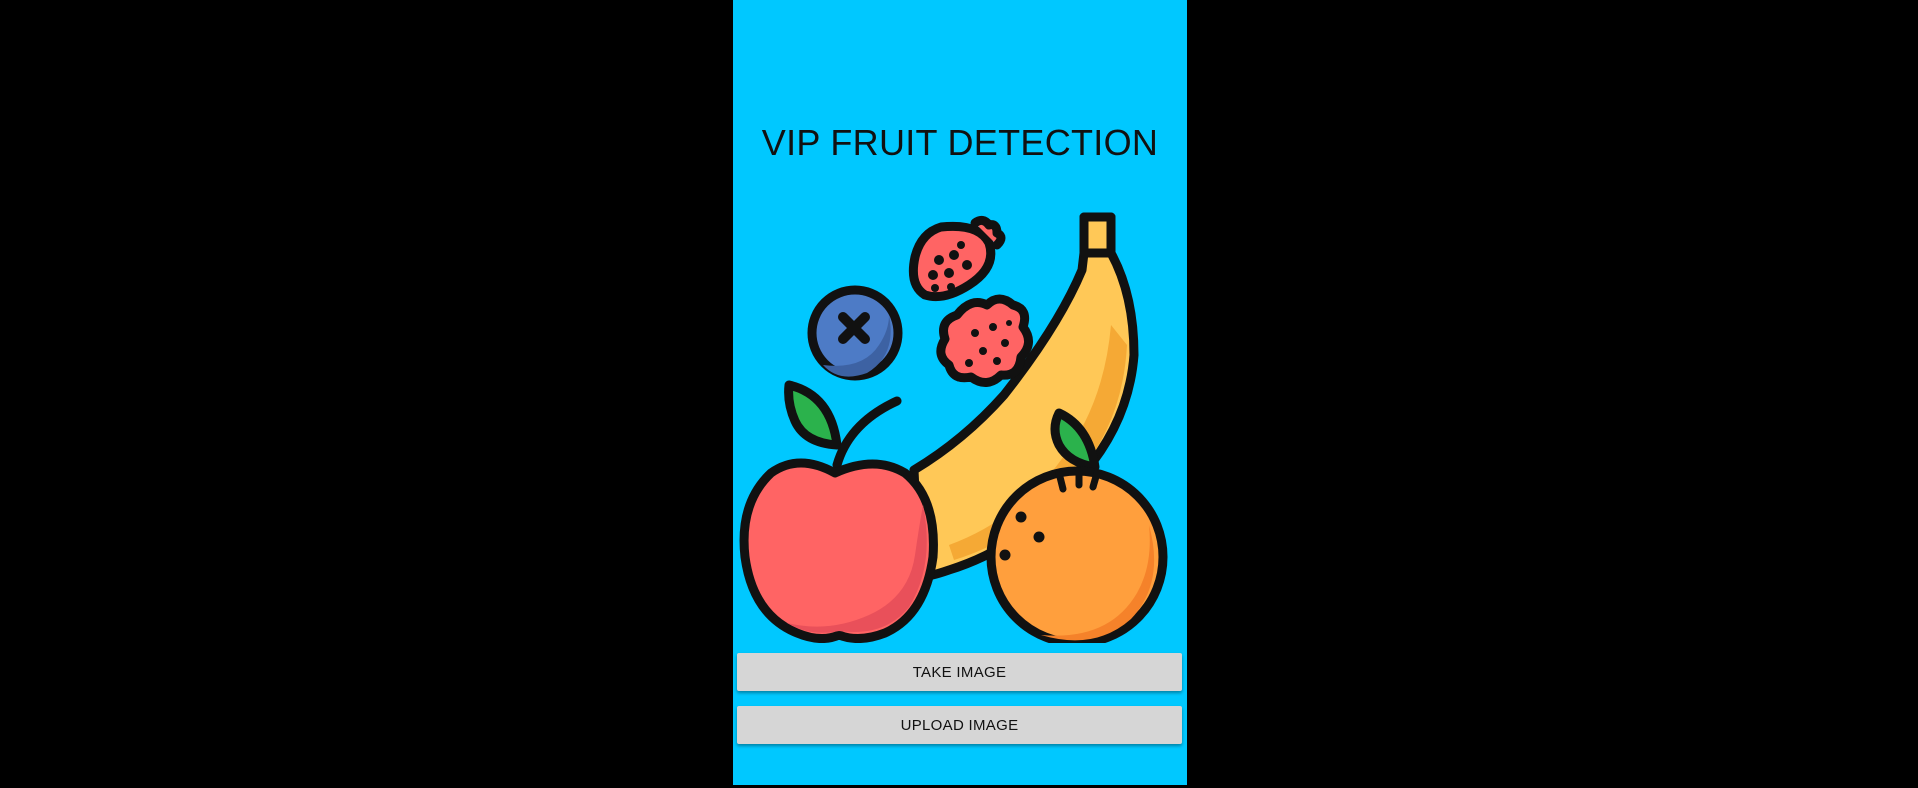 This screenshot has width=1918, height=788. I want to click on orange-icon, so click(1077, 554).